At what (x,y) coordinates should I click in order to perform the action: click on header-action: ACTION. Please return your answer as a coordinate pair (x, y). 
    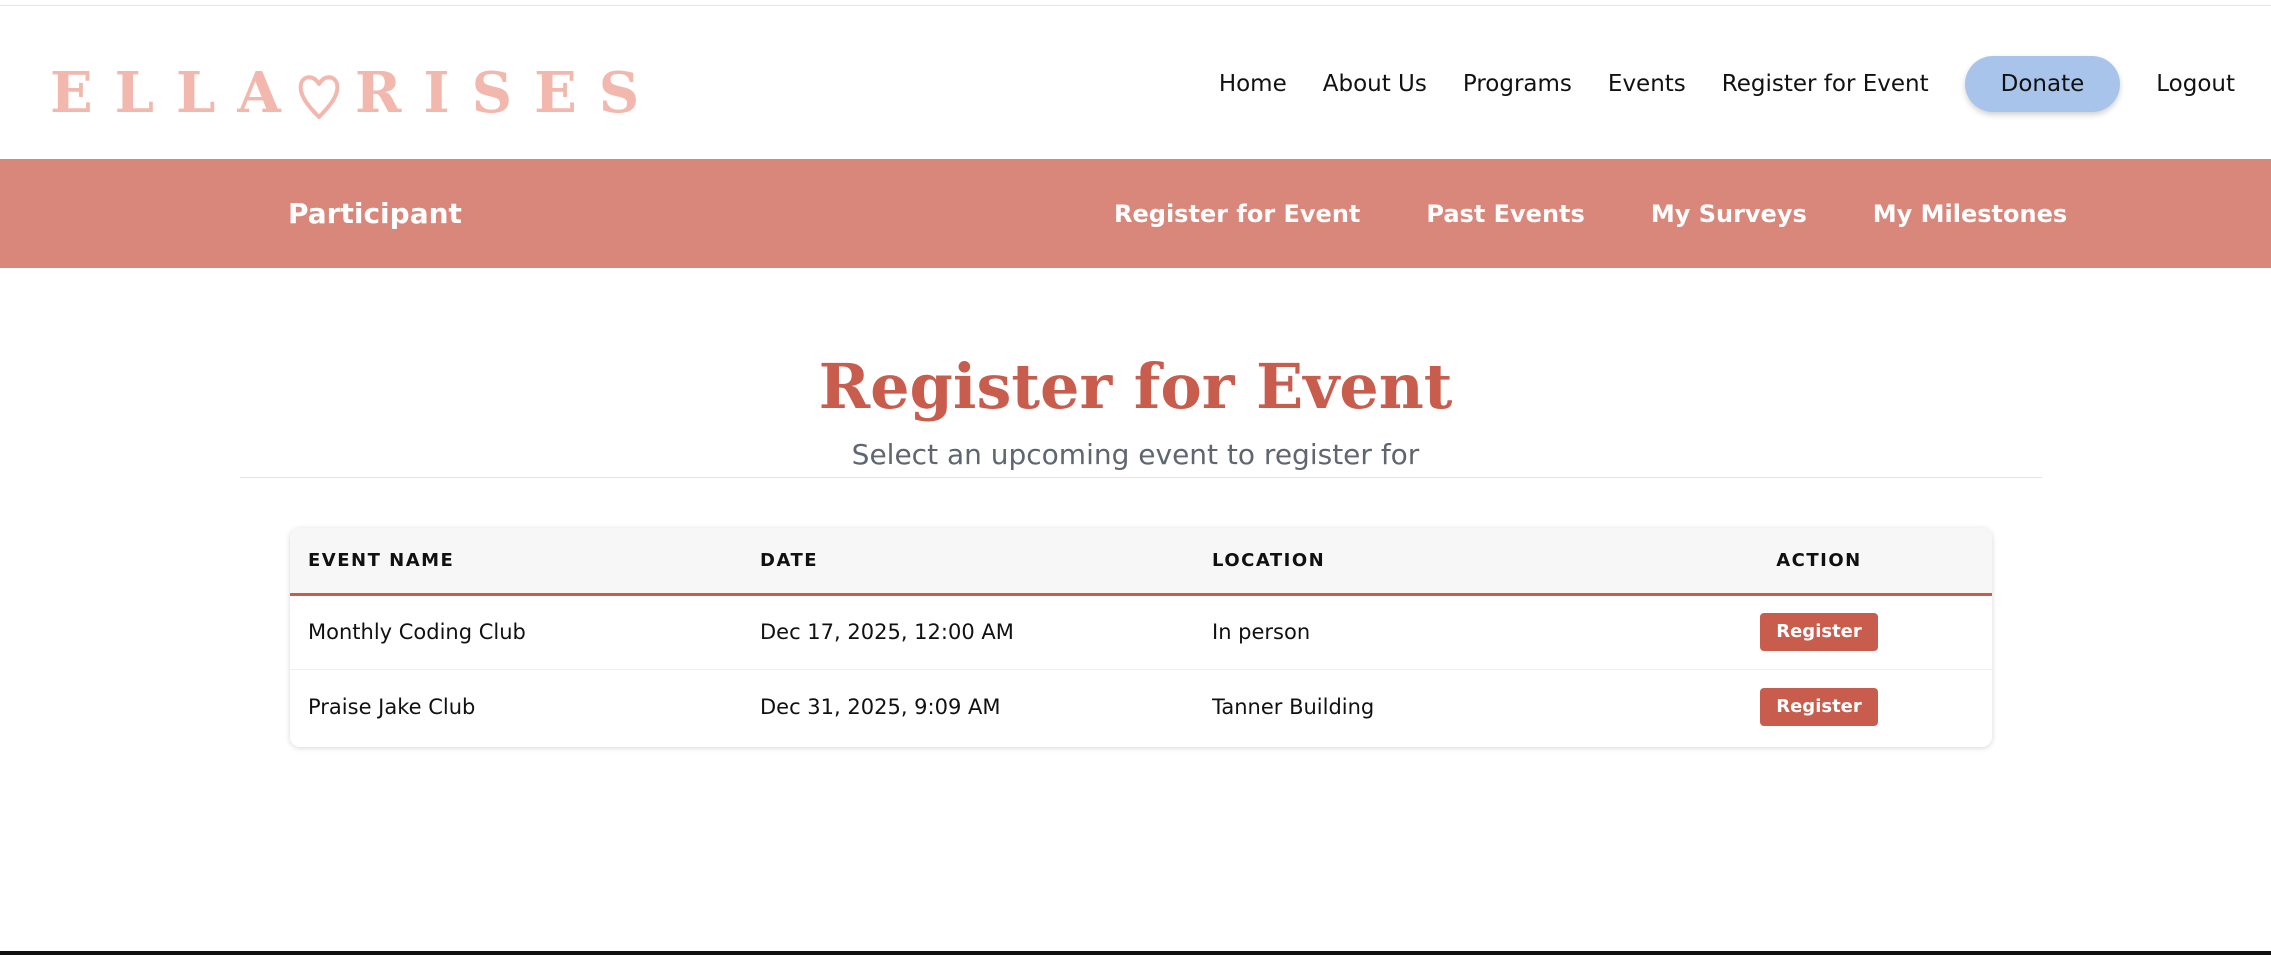
    Looking at the image, I should click on (1819, 560).